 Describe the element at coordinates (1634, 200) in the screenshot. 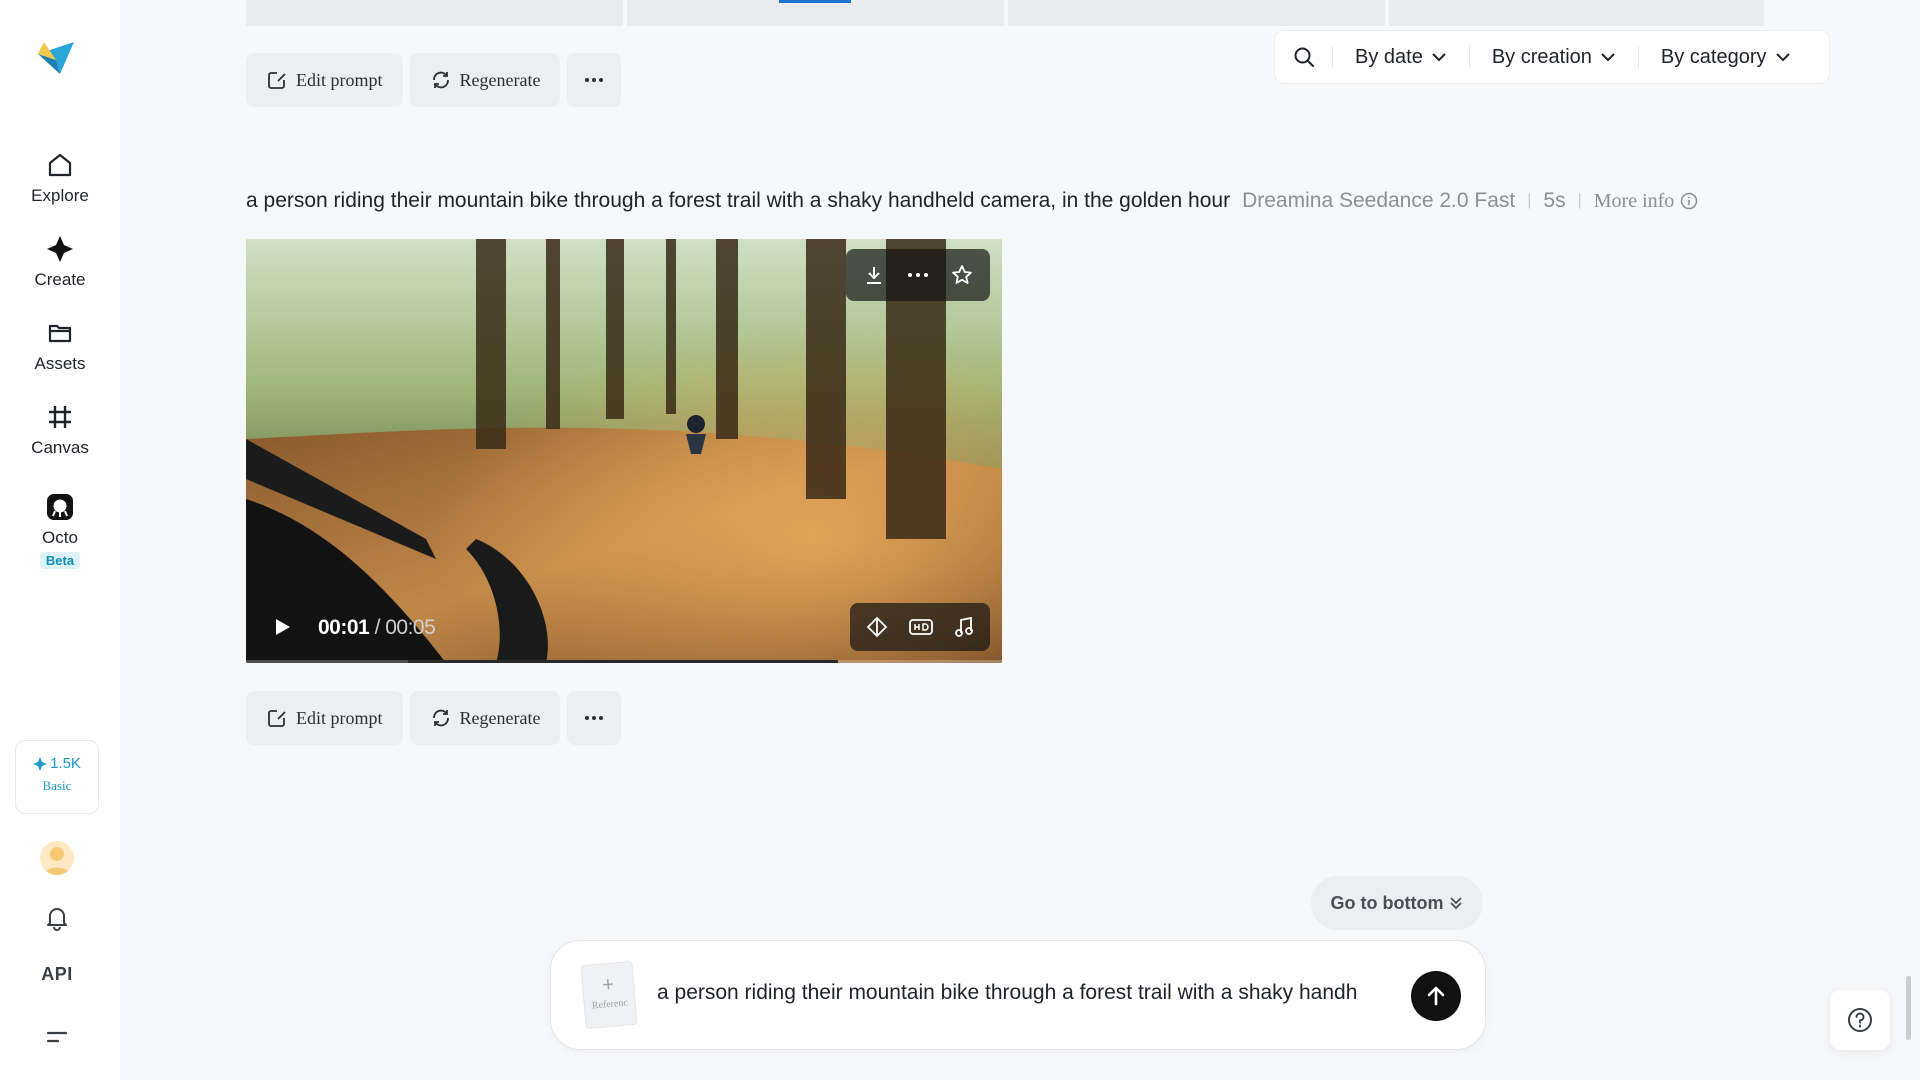

I see `more-info-label: More info` at that location.